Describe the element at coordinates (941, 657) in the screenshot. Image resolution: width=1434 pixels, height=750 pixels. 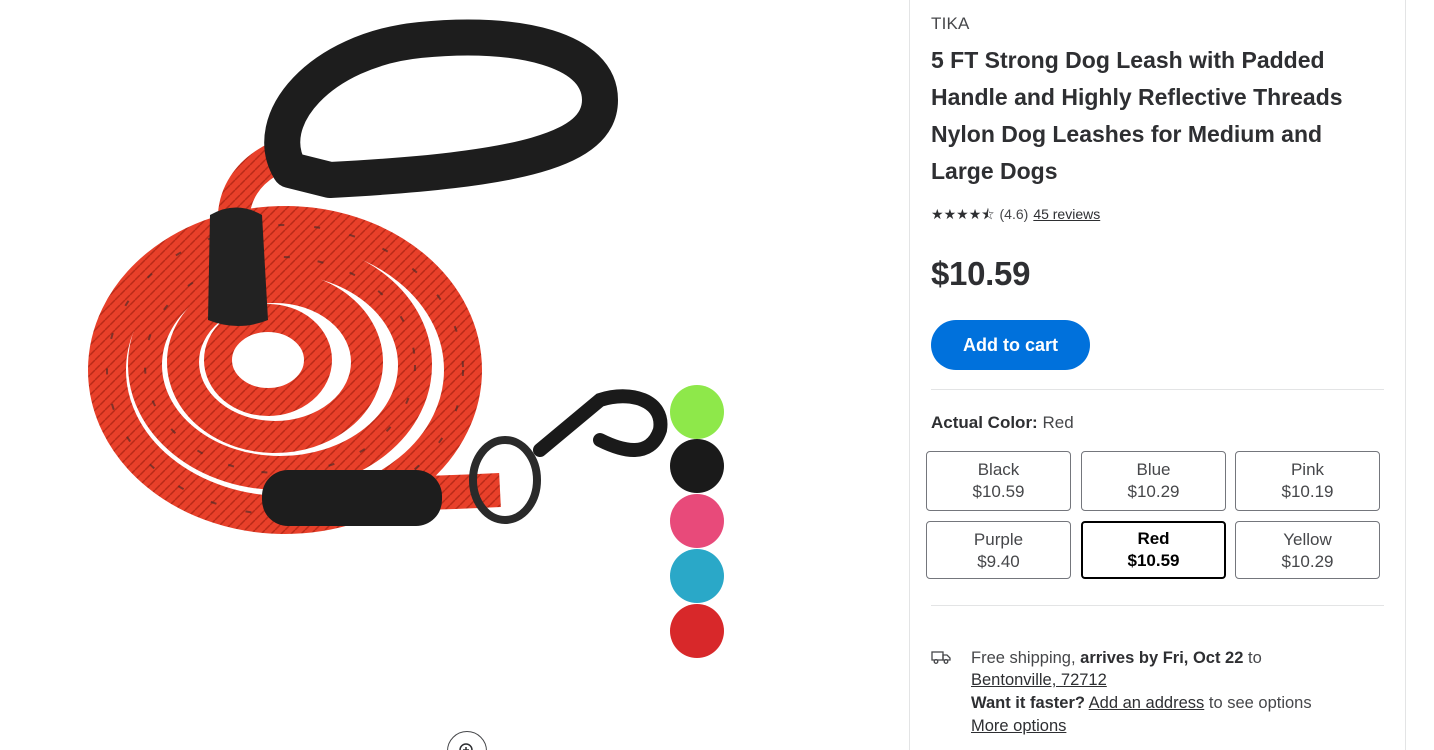
I see `truck-icon` at that location.